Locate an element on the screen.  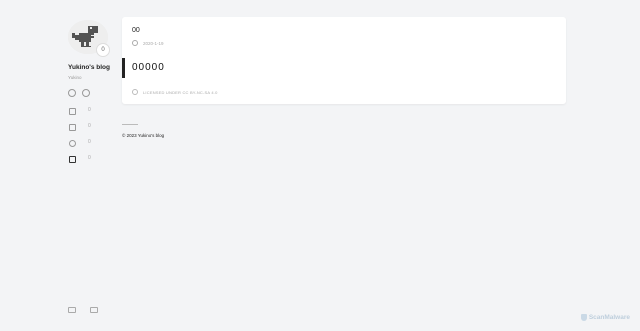
nav-item-archive: 0 is located at coordinates (88, 131).